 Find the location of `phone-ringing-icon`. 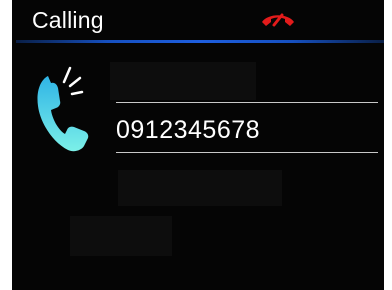

phone-ringing-icon is located at coordinates (63, 109).